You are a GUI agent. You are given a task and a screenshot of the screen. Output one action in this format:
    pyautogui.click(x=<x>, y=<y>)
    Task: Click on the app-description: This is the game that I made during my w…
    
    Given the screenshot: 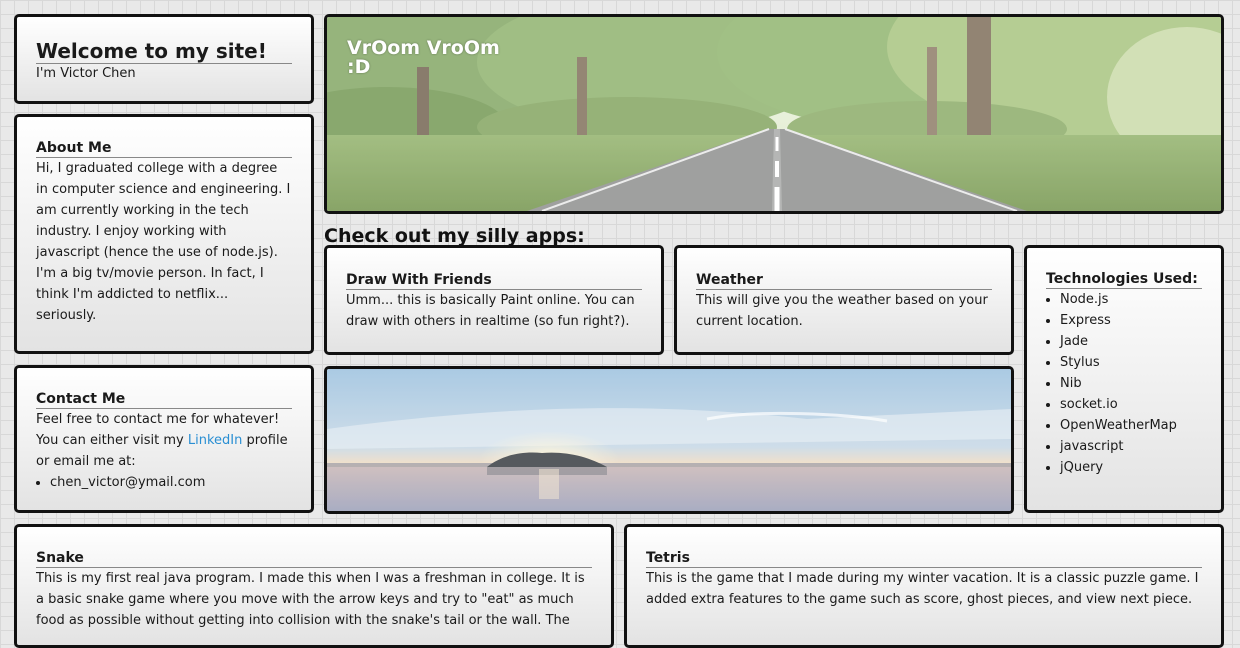 What is the action you would take?
    pyautogui.click(x=922, y=589)
    